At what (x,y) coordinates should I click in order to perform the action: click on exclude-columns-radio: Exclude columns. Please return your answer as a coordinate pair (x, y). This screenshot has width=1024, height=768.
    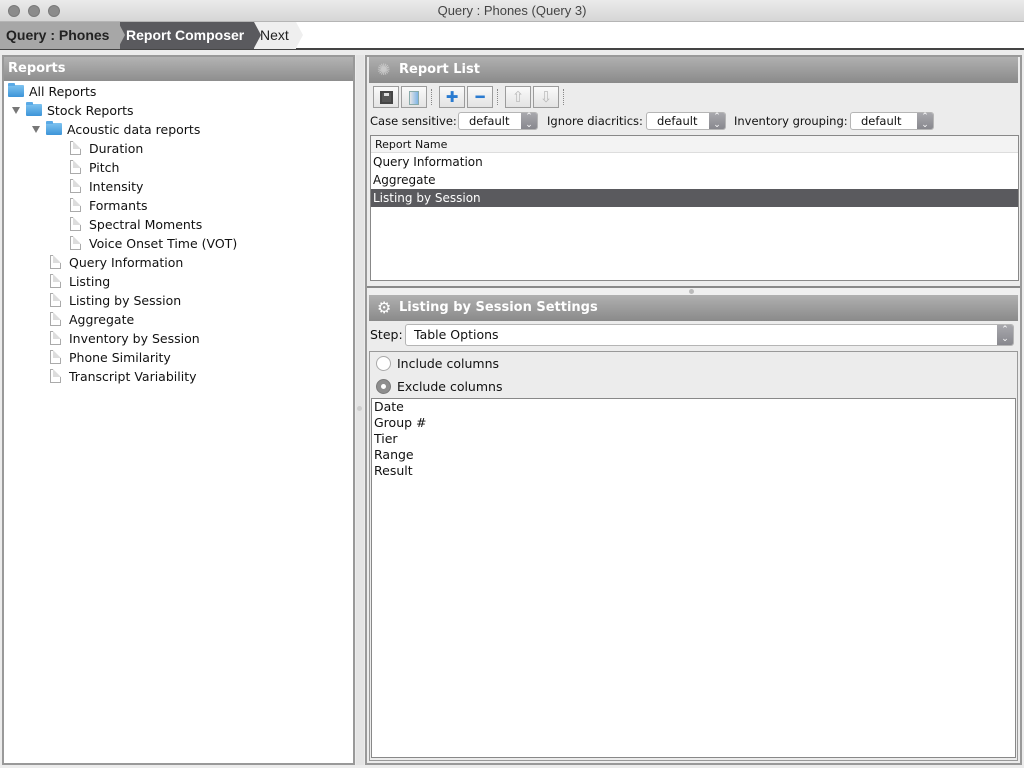
    Looking at the image, I should click on (439, 387).